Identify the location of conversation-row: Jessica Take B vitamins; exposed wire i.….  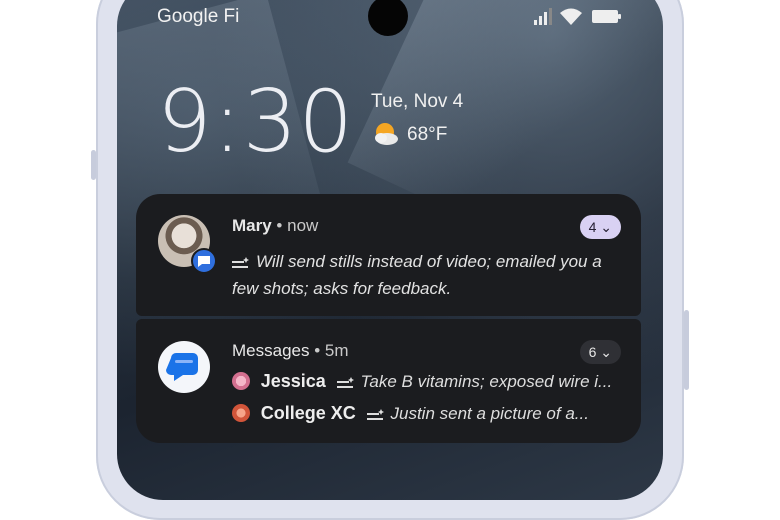
(429, 381).